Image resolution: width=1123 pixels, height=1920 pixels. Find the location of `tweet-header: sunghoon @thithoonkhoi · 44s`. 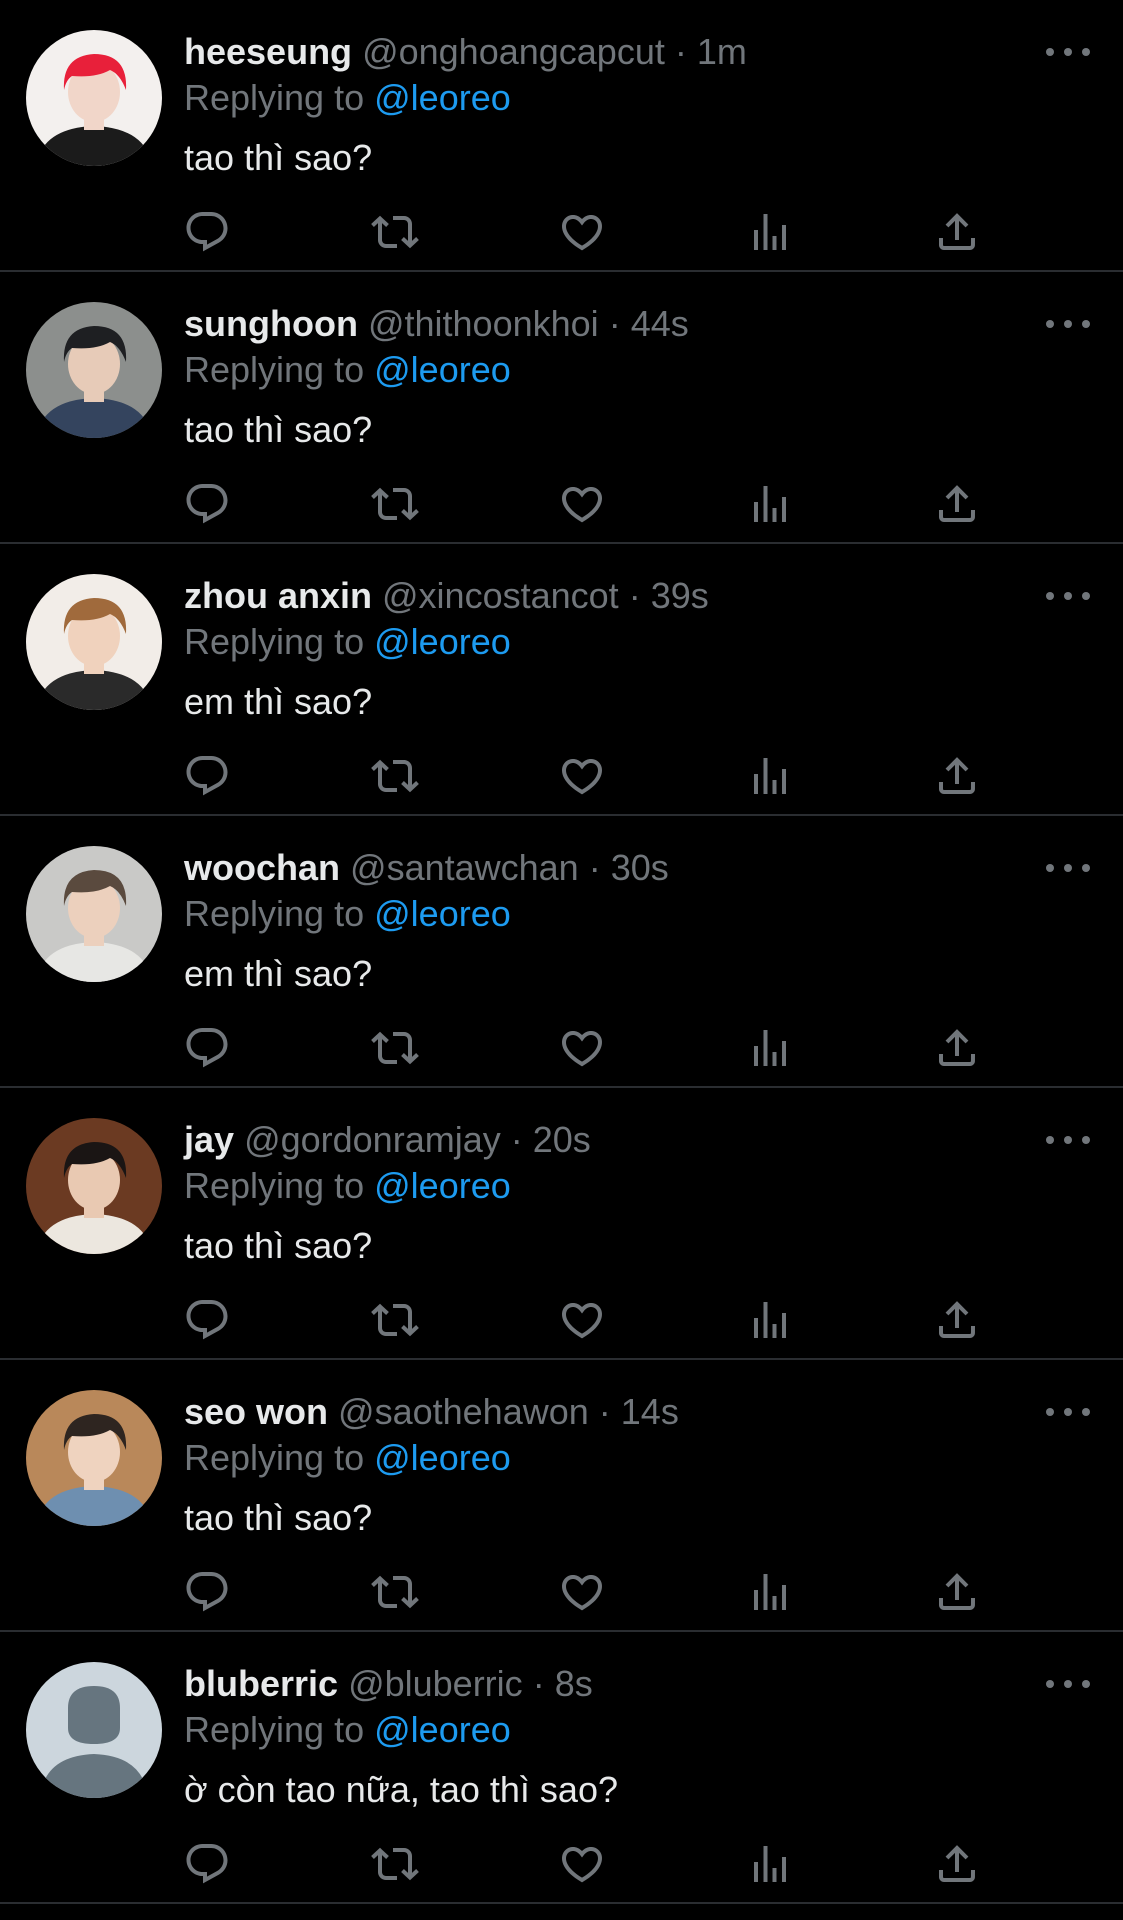

tweet-header: sunghoon @thithoonkhoi · 44s is located at coordinates (436, 324).